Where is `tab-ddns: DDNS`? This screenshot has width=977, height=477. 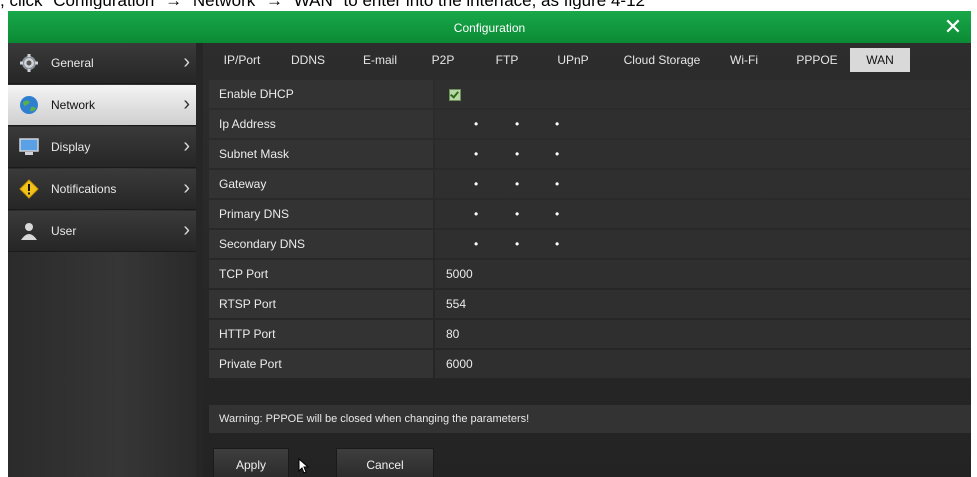 tab-ddns: DDNS is located at coordinates (308, 60).